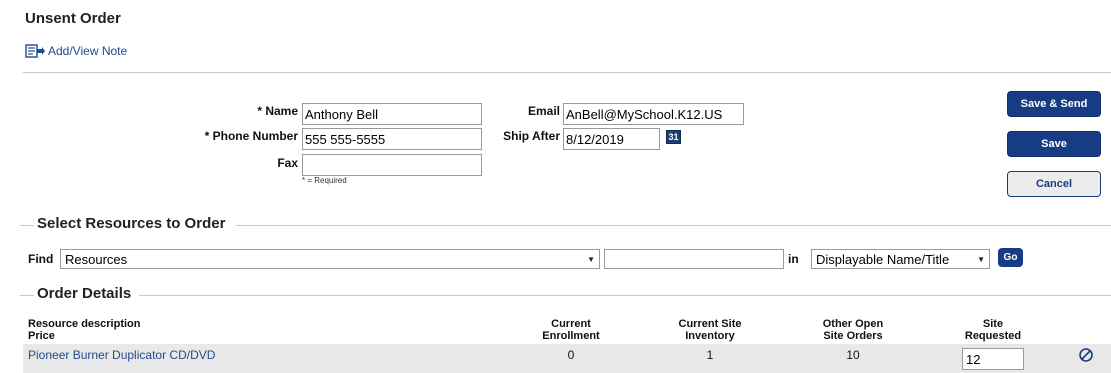  What do you see at coordinates (883, 259) in the screenshot?
I see `search-field-value: Displayable Name/Title` at bounding box center [883, 259].